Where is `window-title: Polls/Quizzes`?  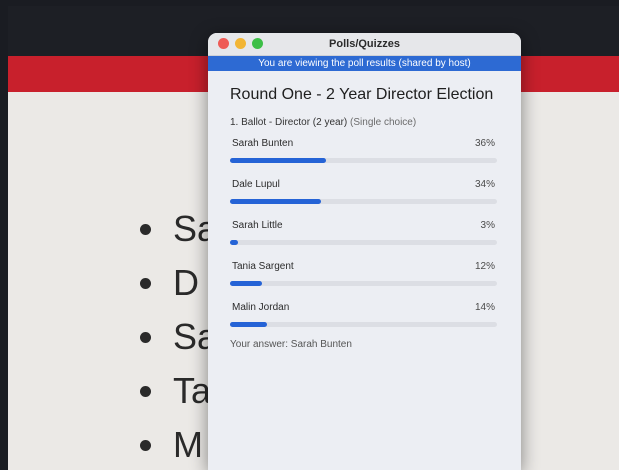 window-title: Polls/Quizzes is located at coordinates (364, 44).